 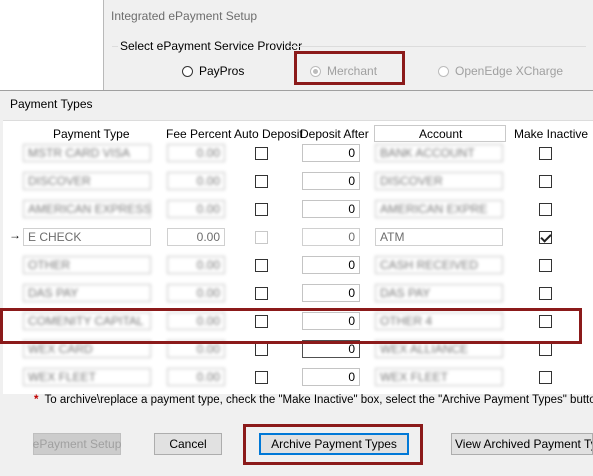 What do you see at coordinates (439, 209) in the screenshot?
I see `account-field: AMERICAN EXPRE` at bounding box center [439, 209].